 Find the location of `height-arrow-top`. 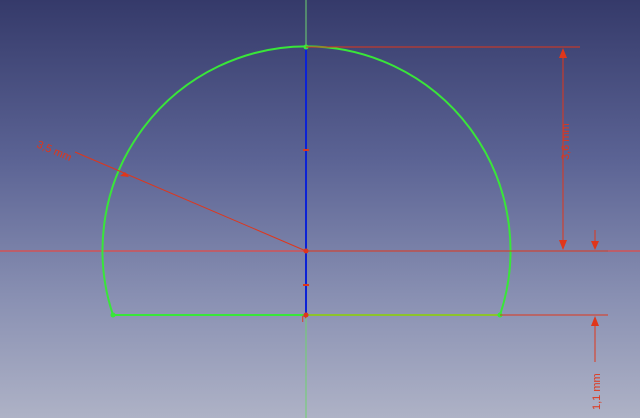

height-arrow-top is located at coordinates (563, 53).